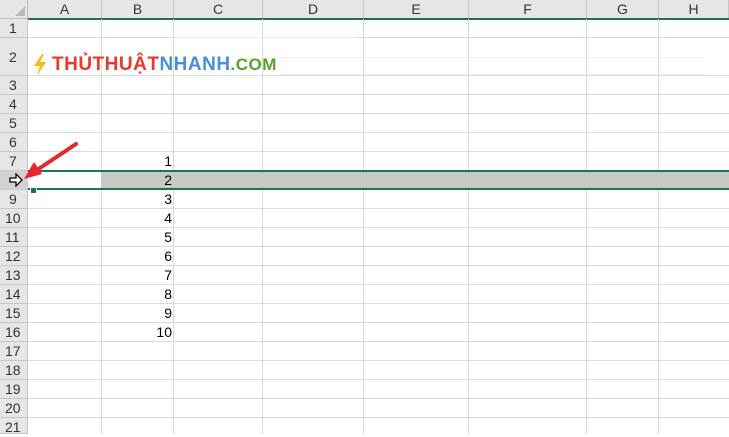  I want to click on row-header-5: 5, so click(14, 123).